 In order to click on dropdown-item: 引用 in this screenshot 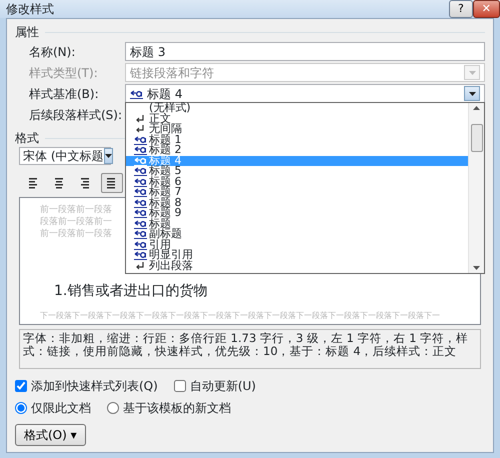, I will do `click(297, 245)`.